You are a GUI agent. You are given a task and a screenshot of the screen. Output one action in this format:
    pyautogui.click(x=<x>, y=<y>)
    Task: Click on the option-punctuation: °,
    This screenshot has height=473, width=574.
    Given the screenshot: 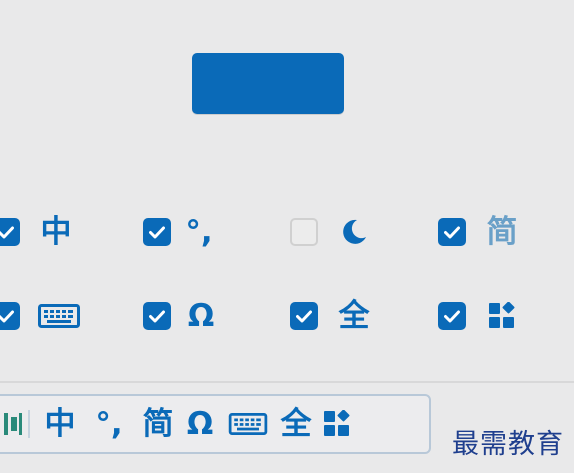 What is the action you would take?
    pyautogui.click(x=179, y=232)
    